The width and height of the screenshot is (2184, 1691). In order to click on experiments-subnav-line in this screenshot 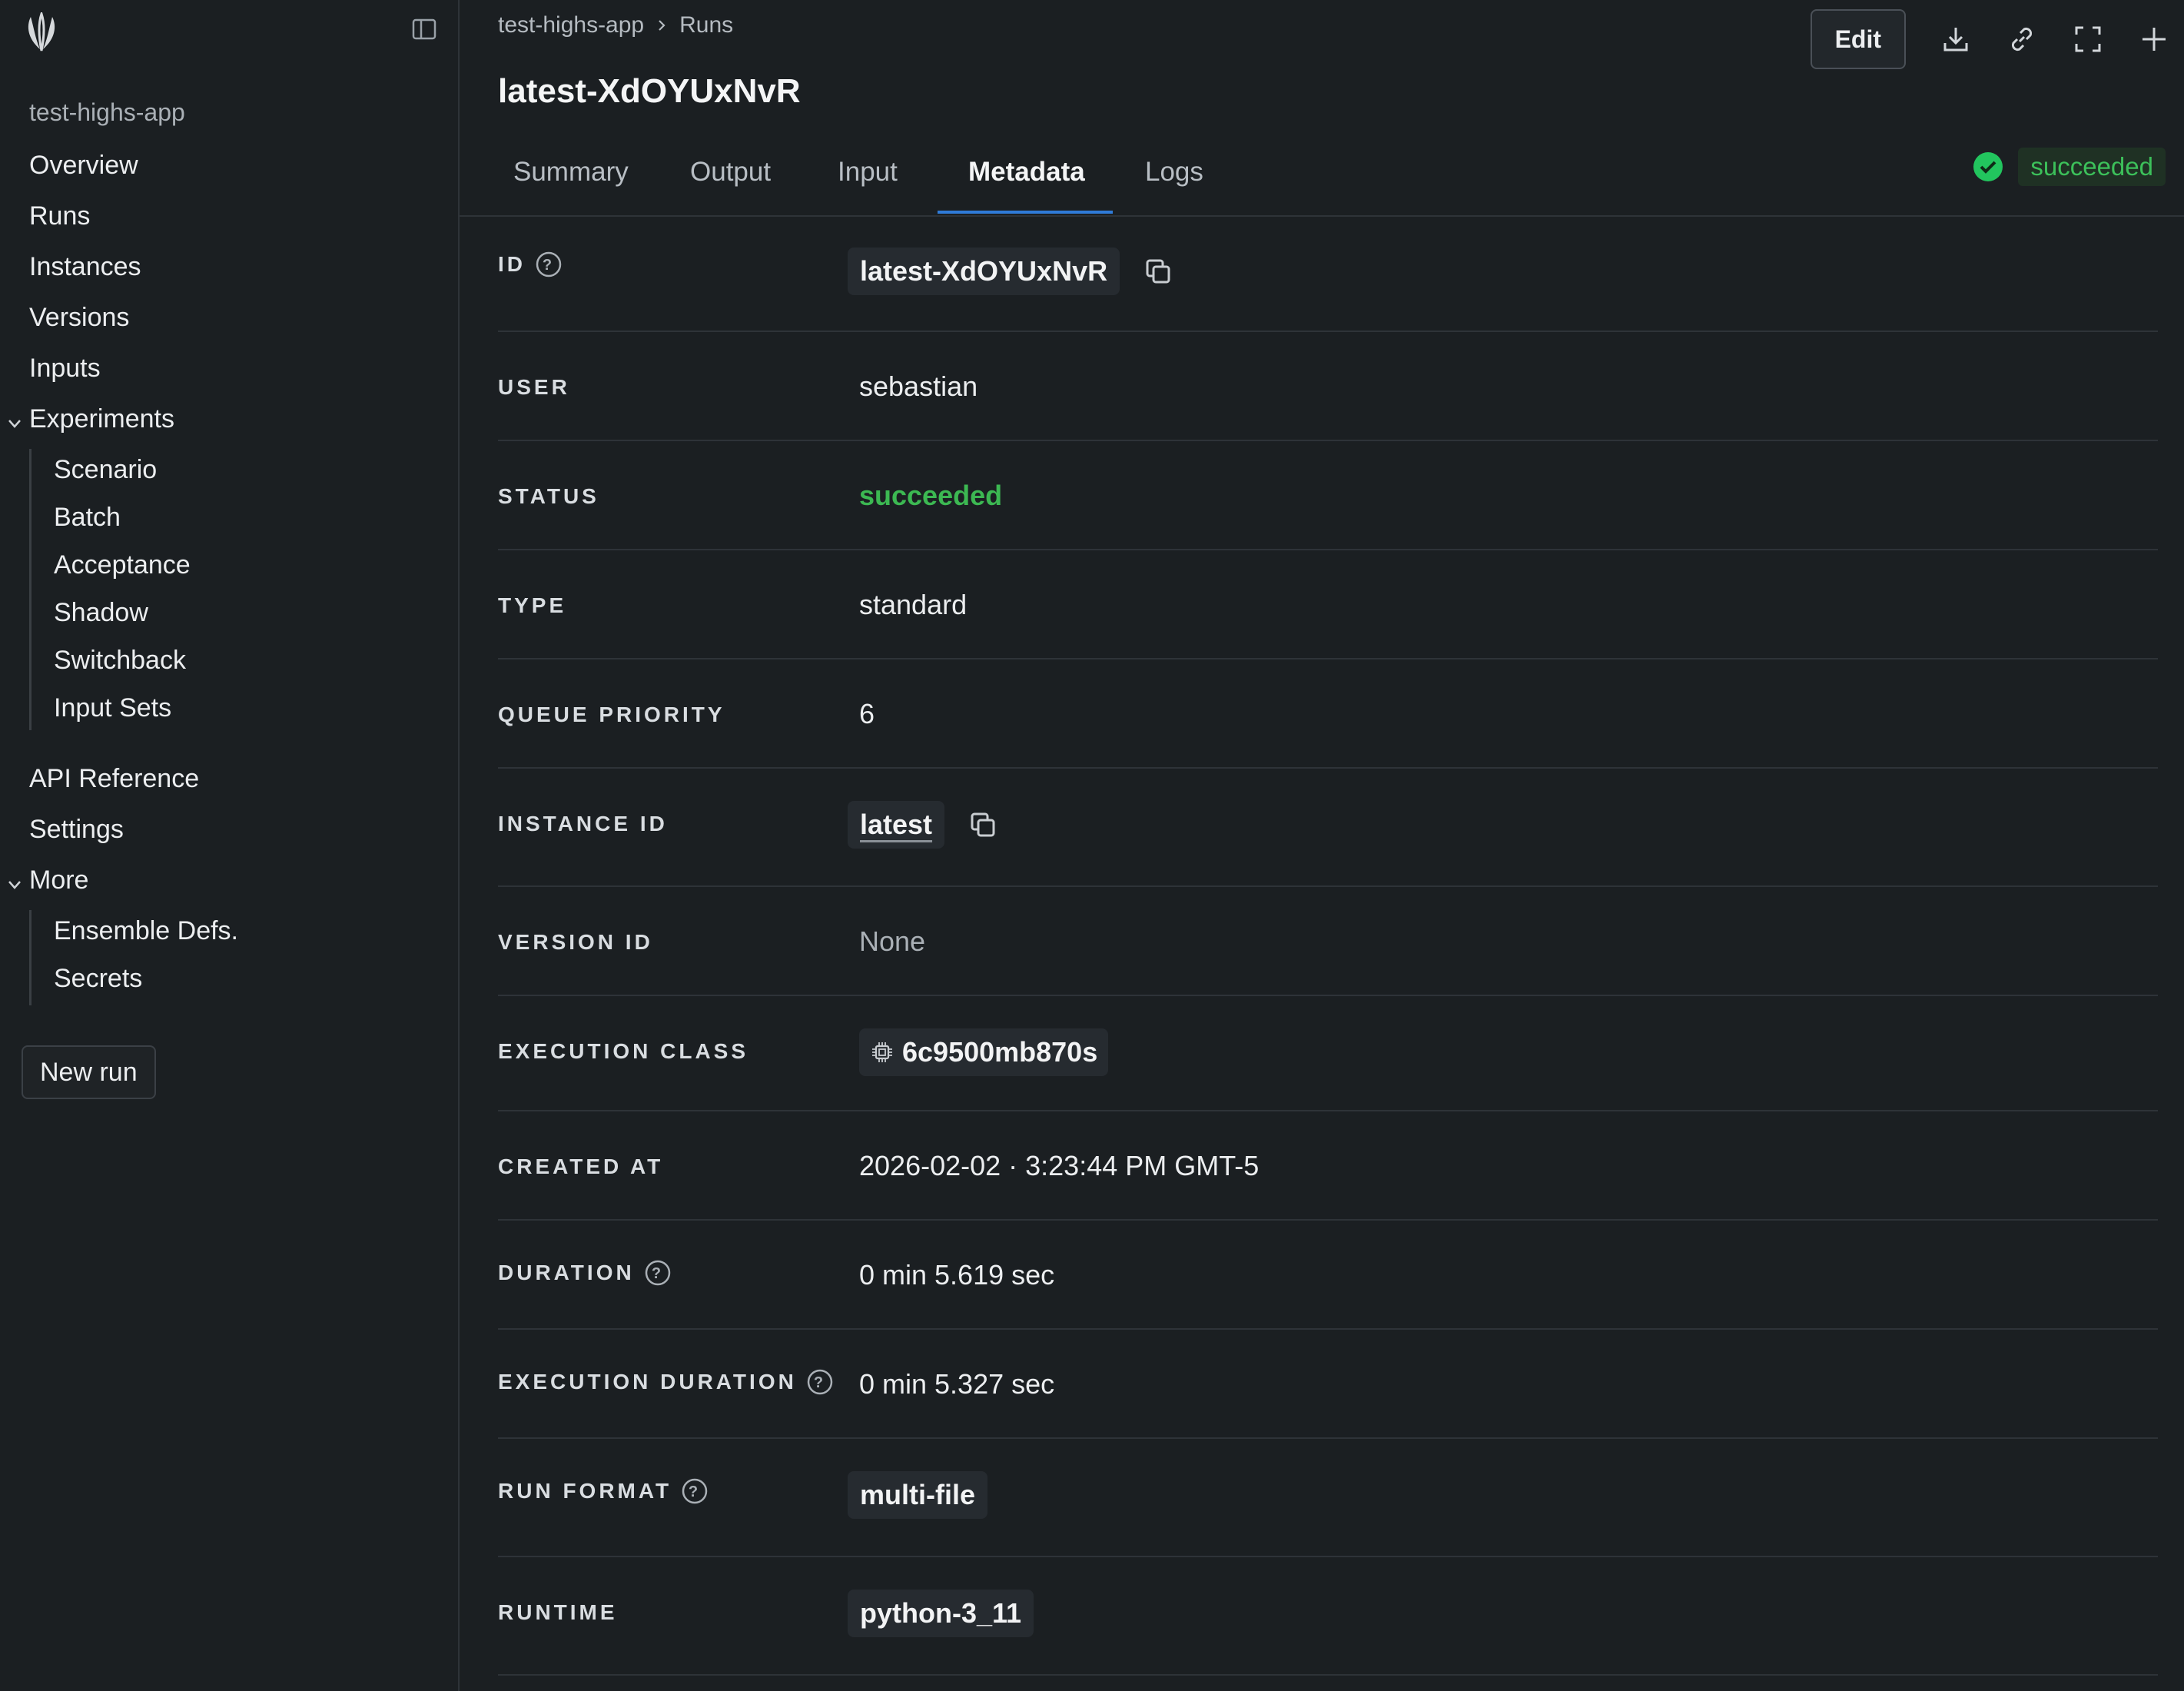, I will do `click(30, 590)`.